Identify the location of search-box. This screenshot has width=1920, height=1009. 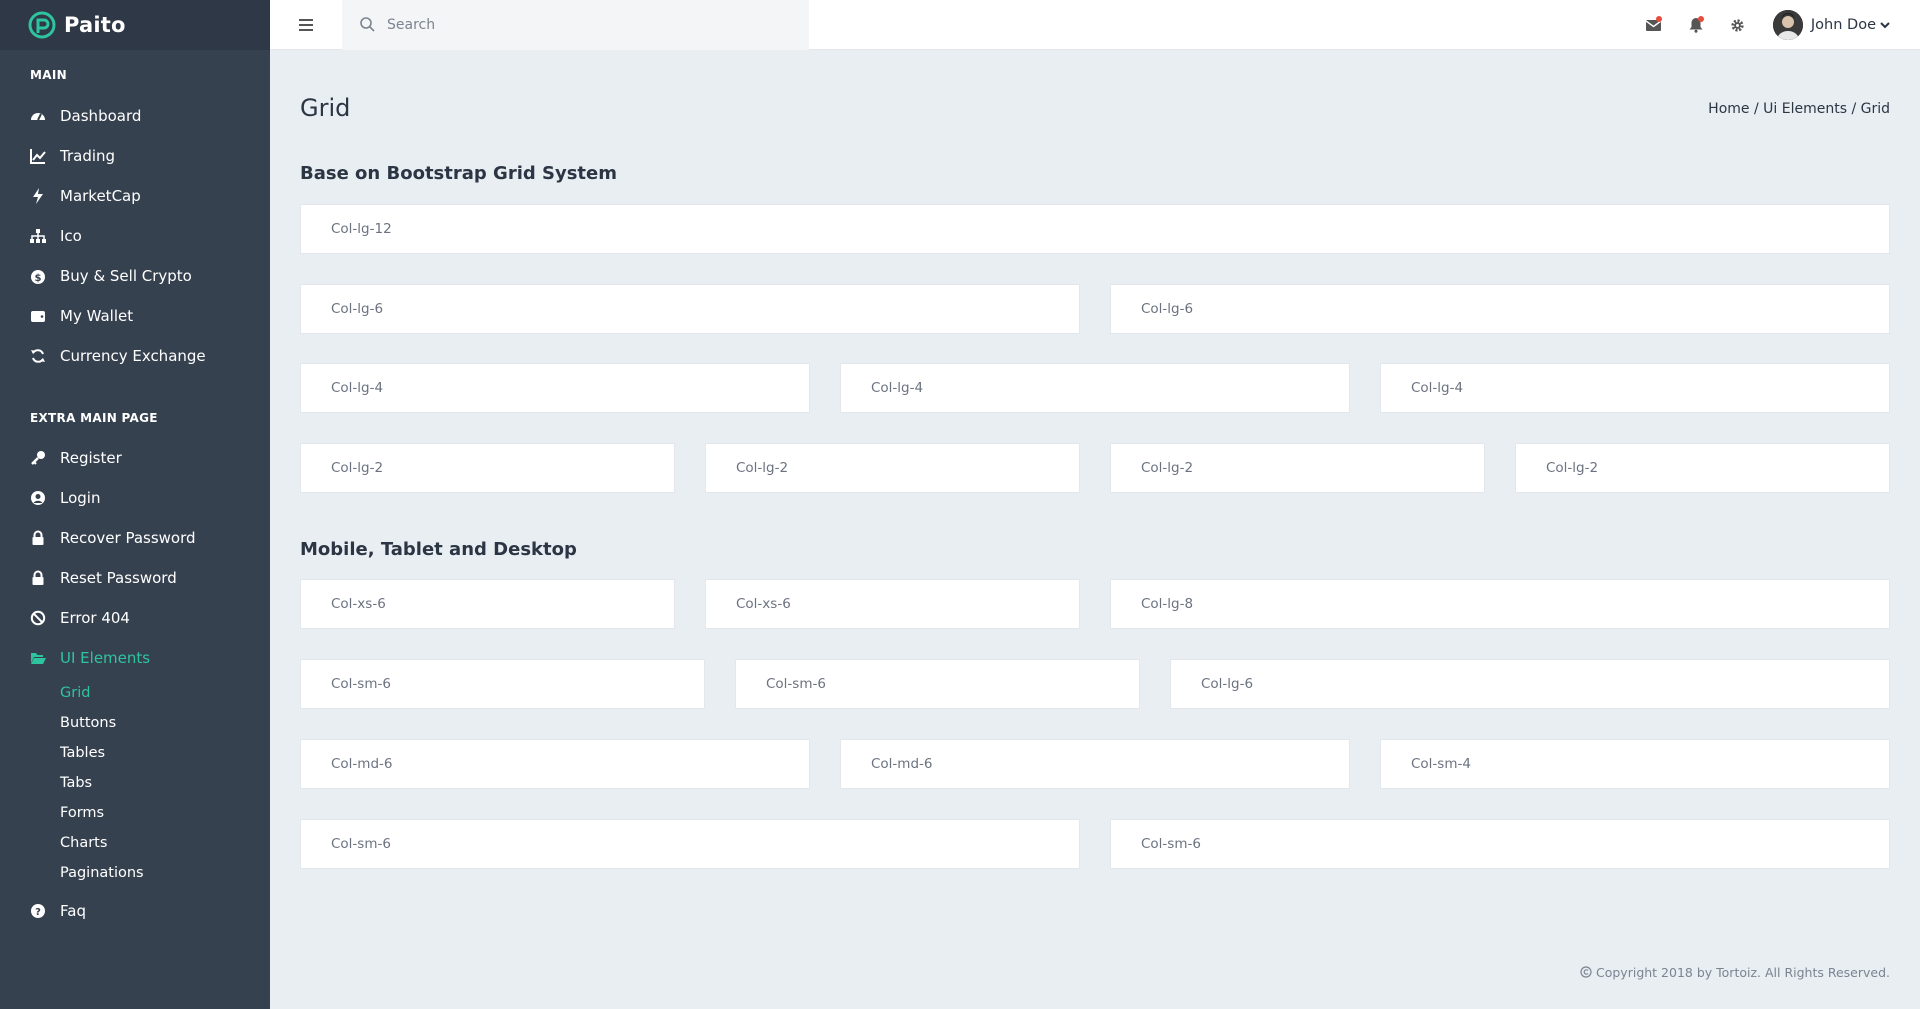
(575, 25).